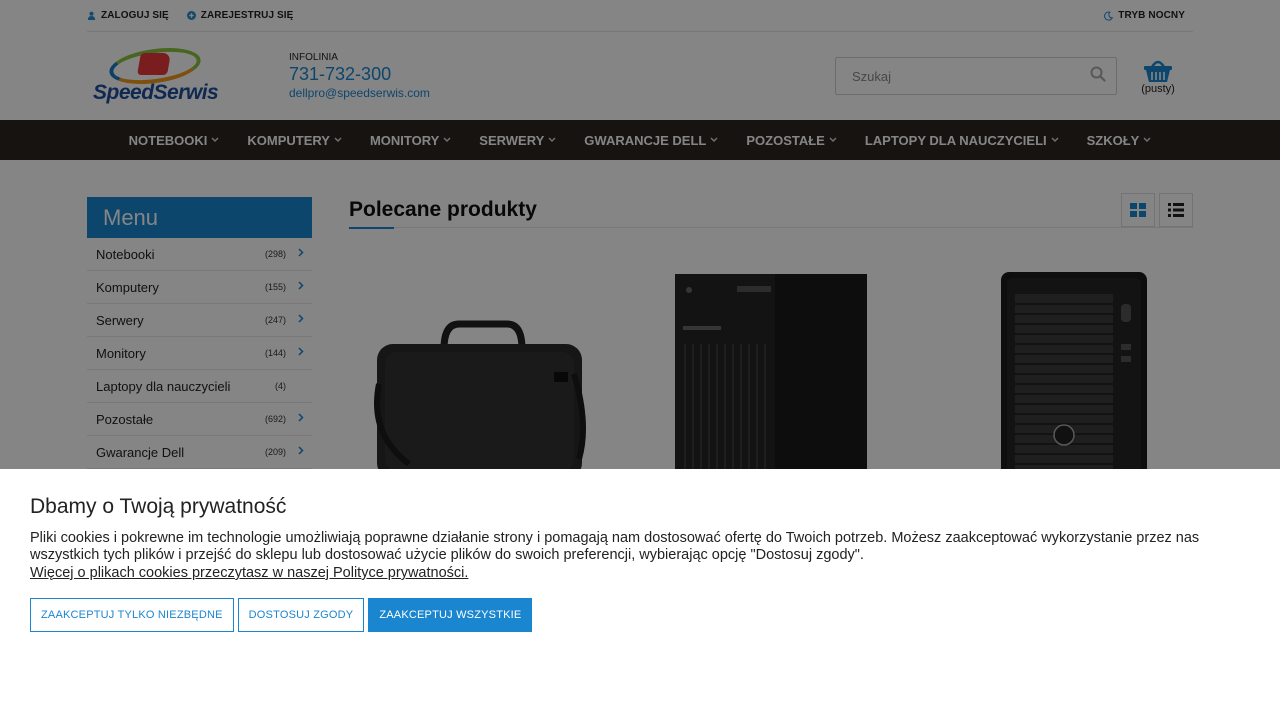 The height and width of the screenshot is (720, 1280). I want to click on register-link: ZAREJESTRUJ SIĘ, so click(240, 15).